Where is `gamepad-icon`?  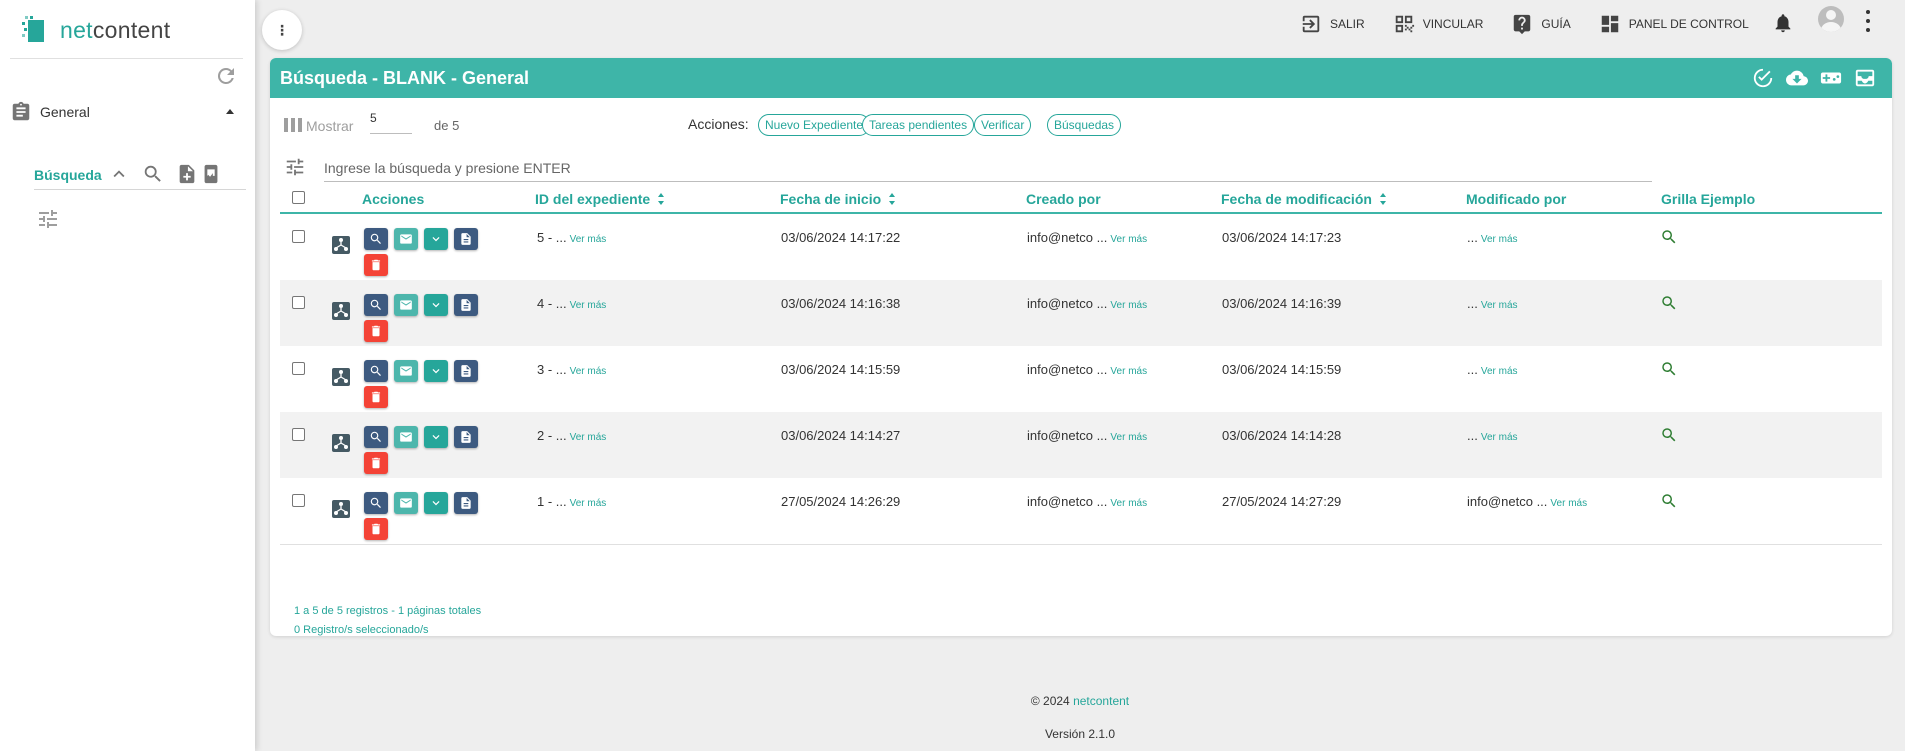 gamepad-icon is located at coordinates (1831, 78).